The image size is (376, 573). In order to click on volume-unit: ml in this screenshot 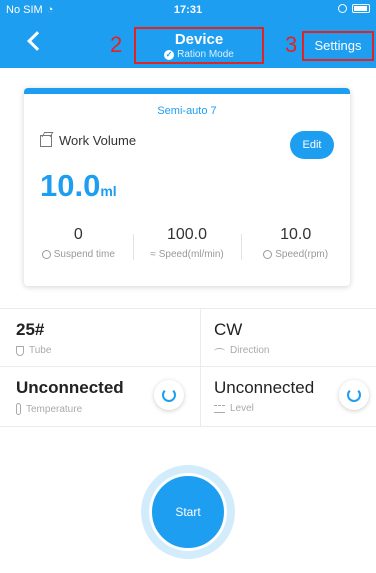, I will do `click(108, 191)`.